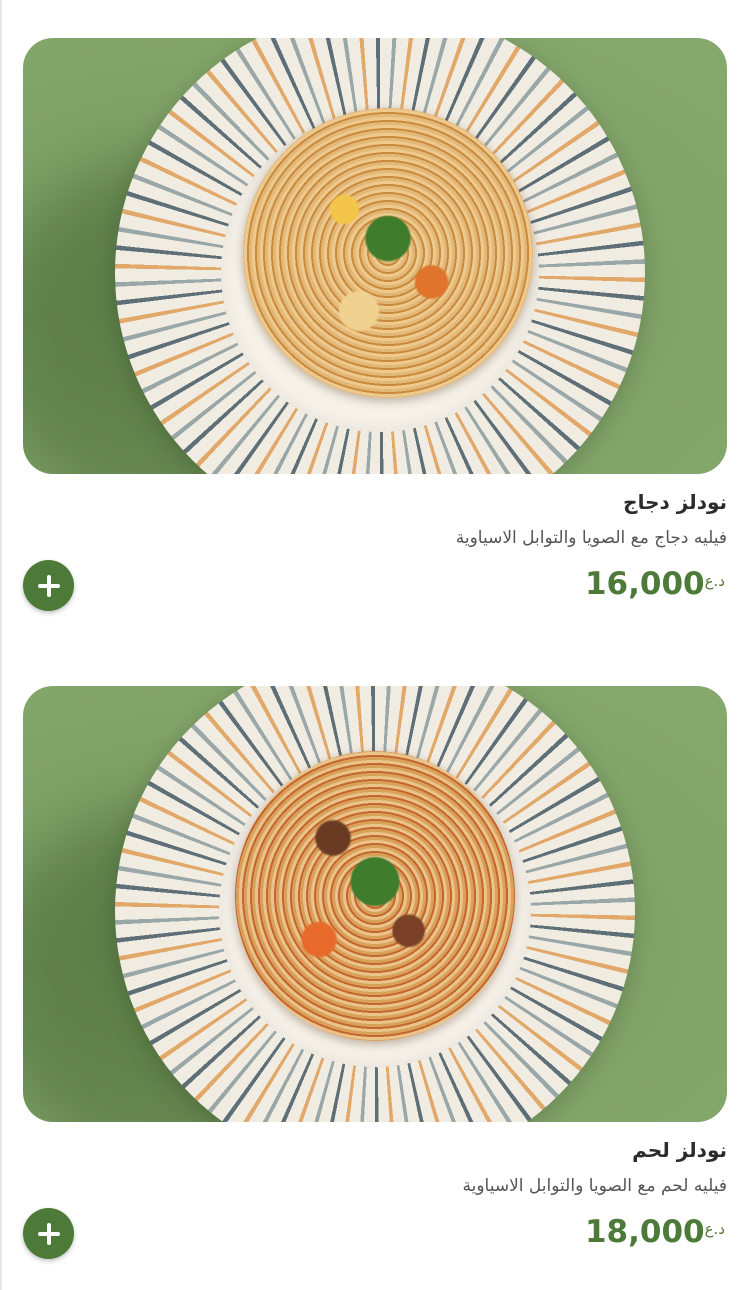 The image size is (748, 1290). I want to click on dish-description: فيليه دجاج مع الصويا والتوابل الاسياوية, so click(591, 538).